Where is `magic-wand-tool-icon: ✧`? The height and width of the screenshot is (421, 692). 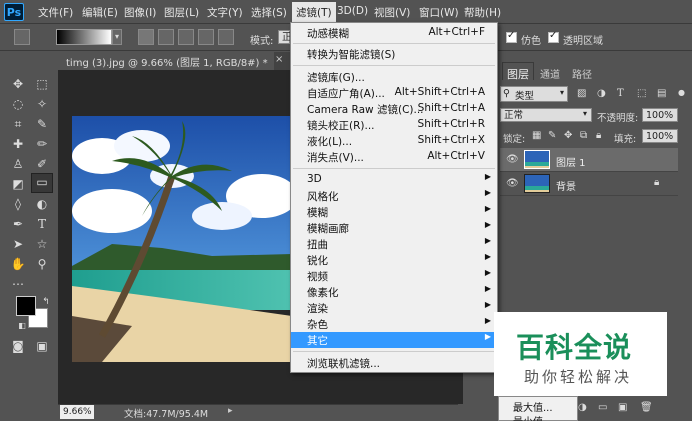 magic-wand-tool-icon: ✧ is located at coordinates (42, 104).